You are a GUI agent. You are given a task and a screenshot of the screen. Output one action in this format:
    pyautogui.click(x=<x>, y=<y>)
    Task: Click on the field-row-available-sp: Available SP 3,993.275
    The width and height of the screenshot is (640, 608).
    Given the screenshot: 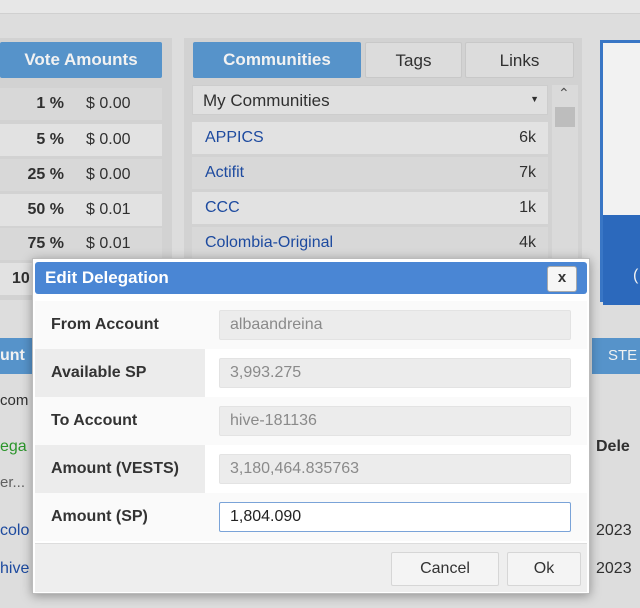 What is the action you would take?
    pyautogui.click(x=311, y=373)
    